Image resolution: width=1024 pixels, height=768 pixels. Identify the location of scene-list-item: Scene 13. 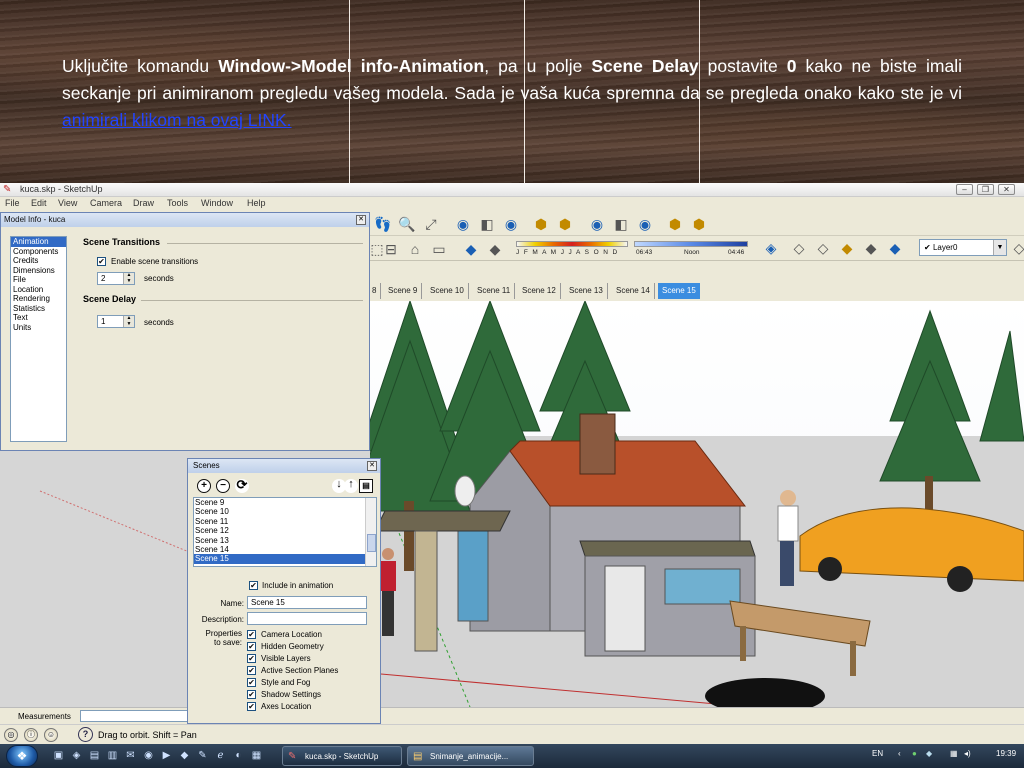
(285, 540).